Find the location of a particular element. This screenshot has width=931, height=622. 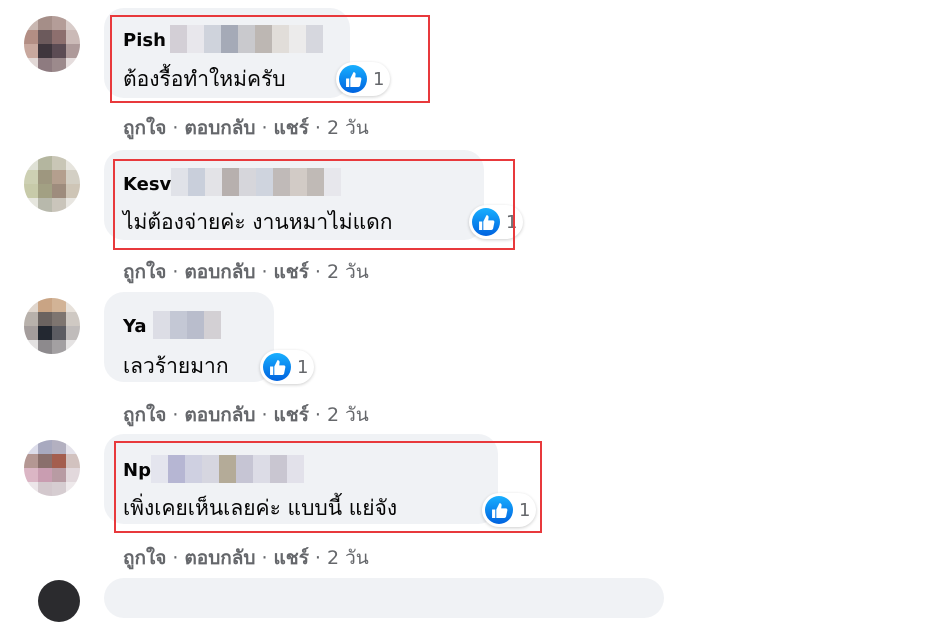

blurred-name is located at coordinates (187, 325).